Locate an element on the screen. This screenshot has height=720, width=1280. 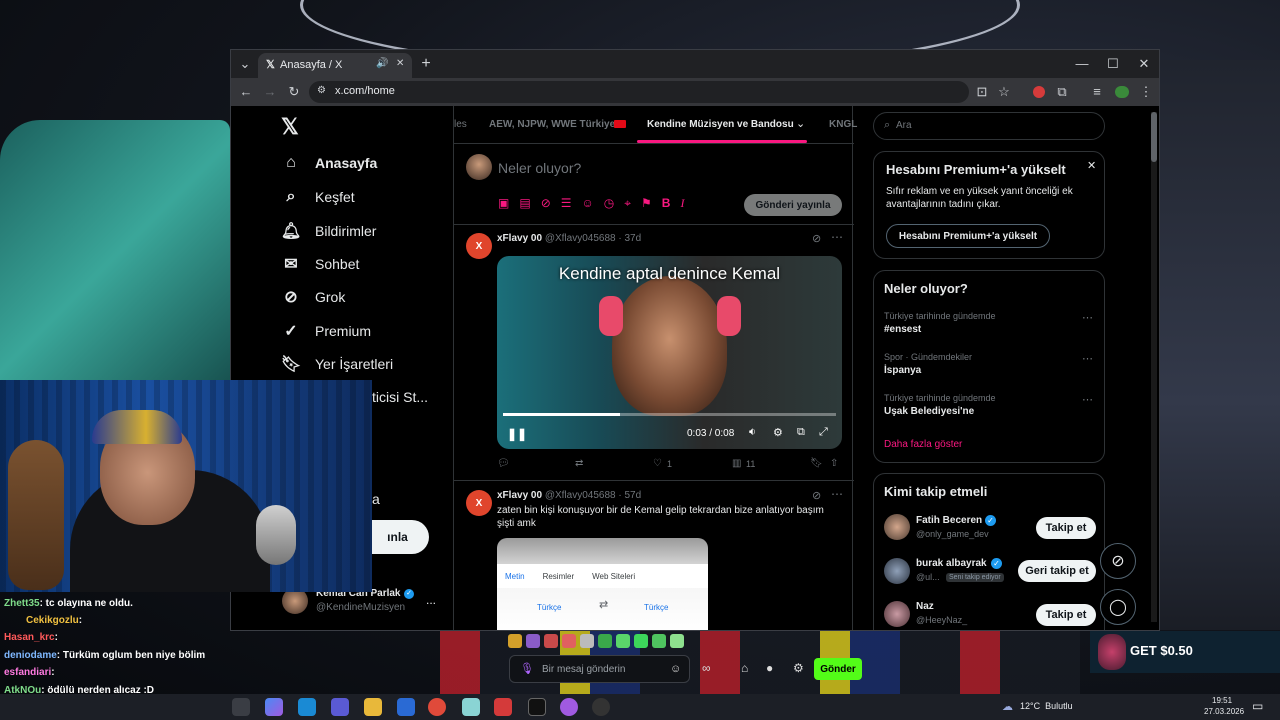
scrollbar is located at coordinates (1154, 367).